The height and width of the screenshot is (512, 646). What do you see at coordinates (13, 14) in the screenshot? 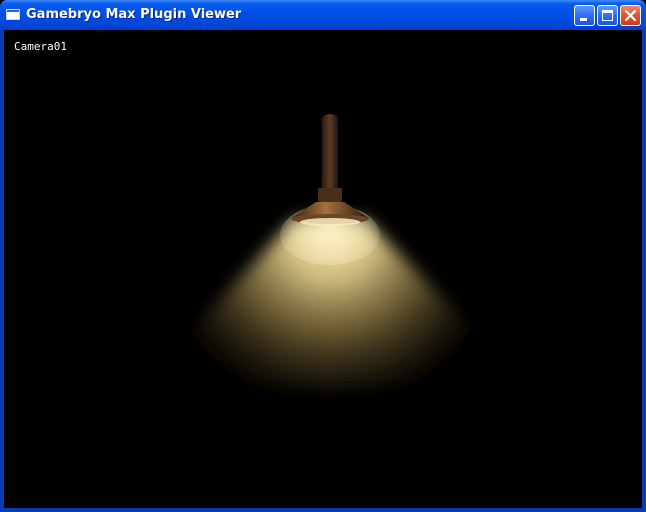
I see `app-window-icon` at bounding box center [13, 14].